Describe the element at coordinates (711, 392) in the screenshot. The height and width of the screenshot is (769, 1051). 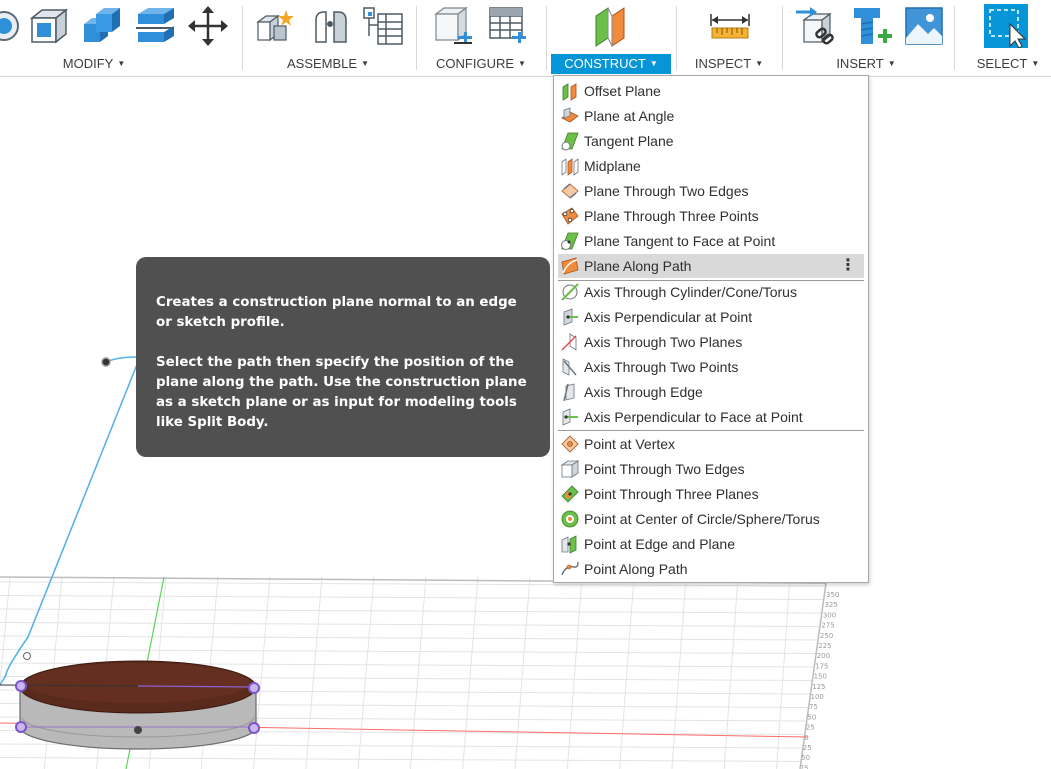
I see `menu-item-axis-edge: Axis Through Edge` at that location.